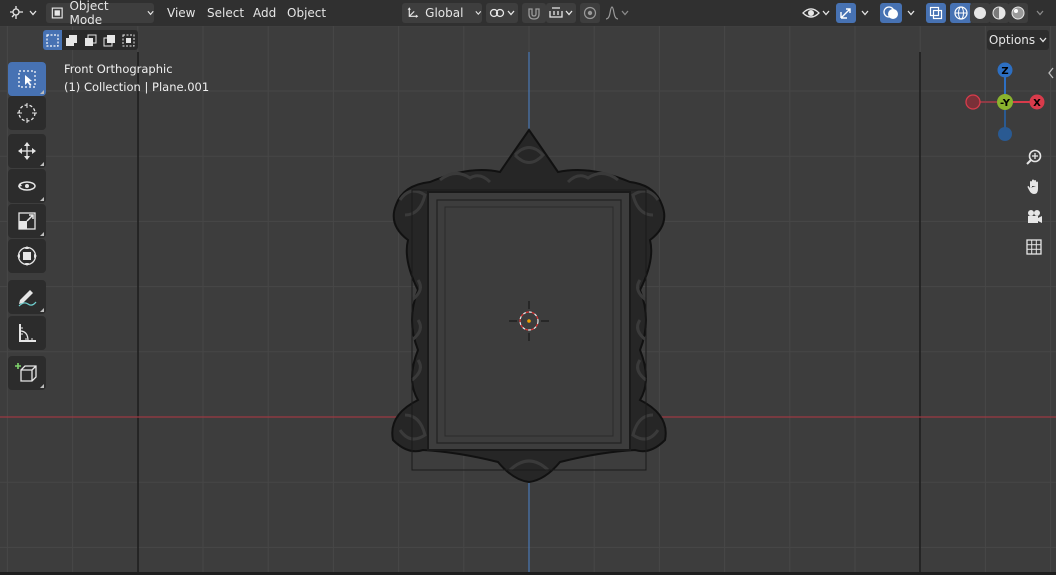 Image resolution: width=1056 pixels, height=575 pixels. I want to click on xray-icon, so click(936, 13).